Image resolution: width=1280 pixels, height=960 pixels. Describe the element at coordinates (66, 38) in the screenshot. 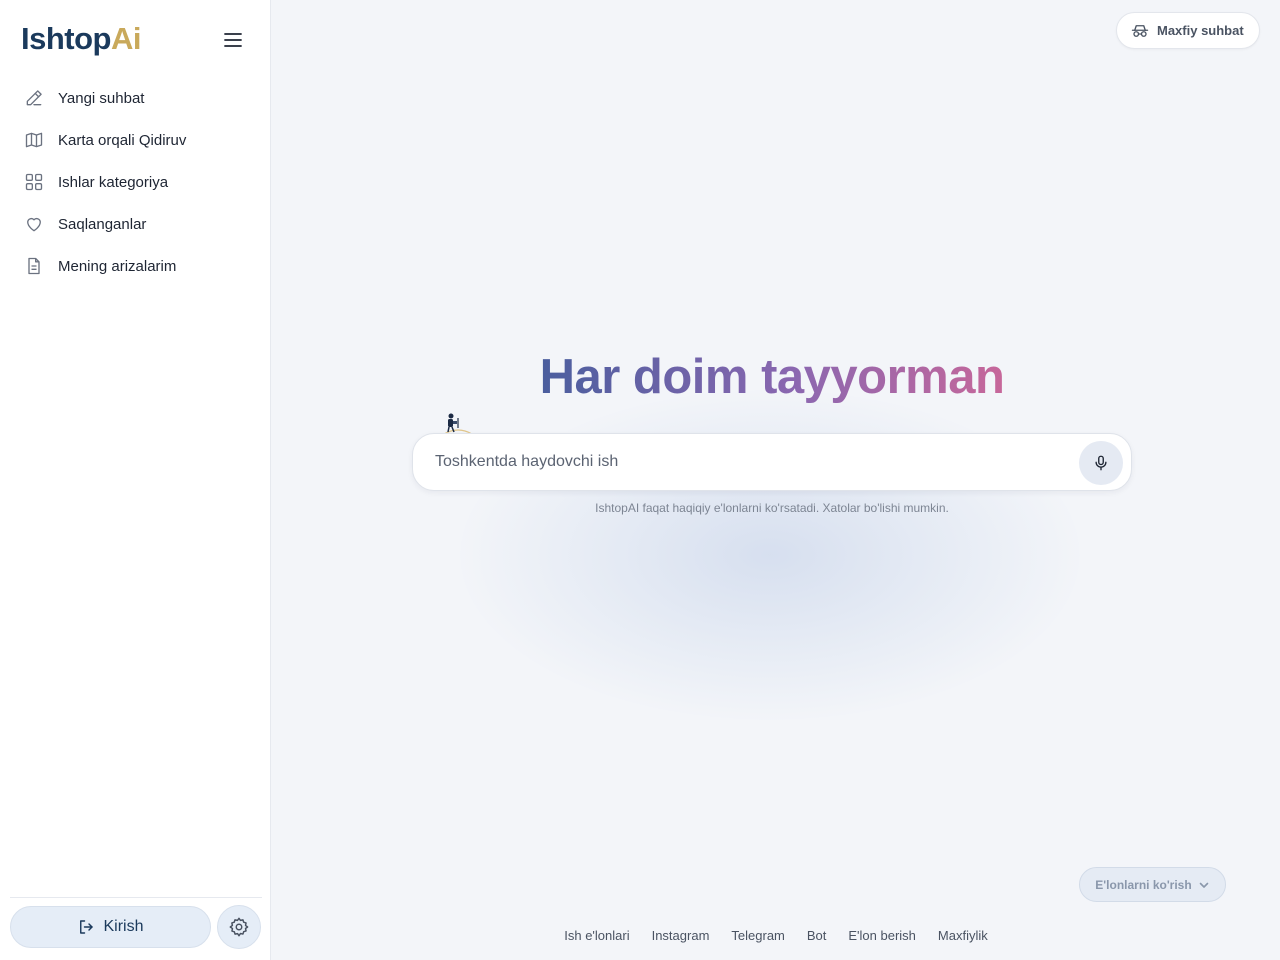

I see `brand-logo-part1: Ishtop` at that location.